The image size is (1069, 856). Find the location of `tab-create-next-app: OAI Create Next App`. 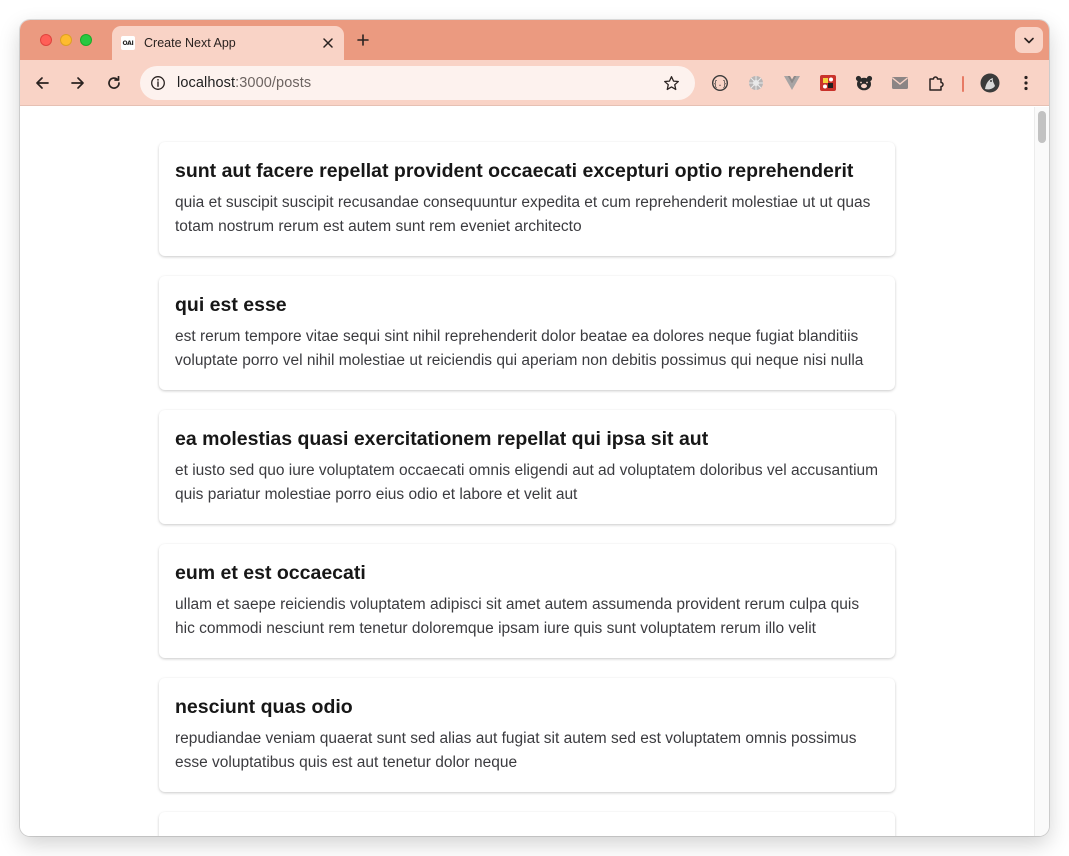

tab-create-next-app: OAI Create Next App is located at coordinates (228, 43).